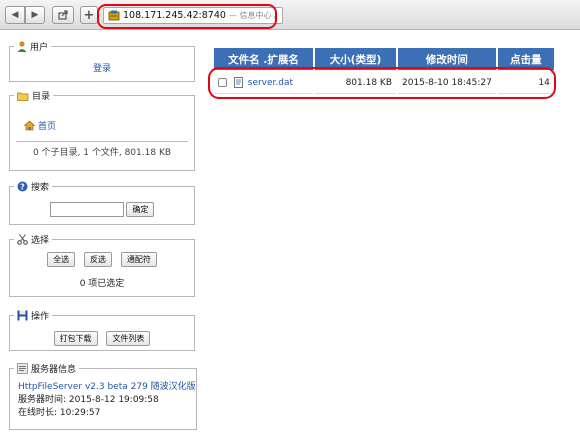 Image resolution: width=580 pixels, height=435 pixels. I want to click on file-list-button: 文件列表, so click(128, 338).